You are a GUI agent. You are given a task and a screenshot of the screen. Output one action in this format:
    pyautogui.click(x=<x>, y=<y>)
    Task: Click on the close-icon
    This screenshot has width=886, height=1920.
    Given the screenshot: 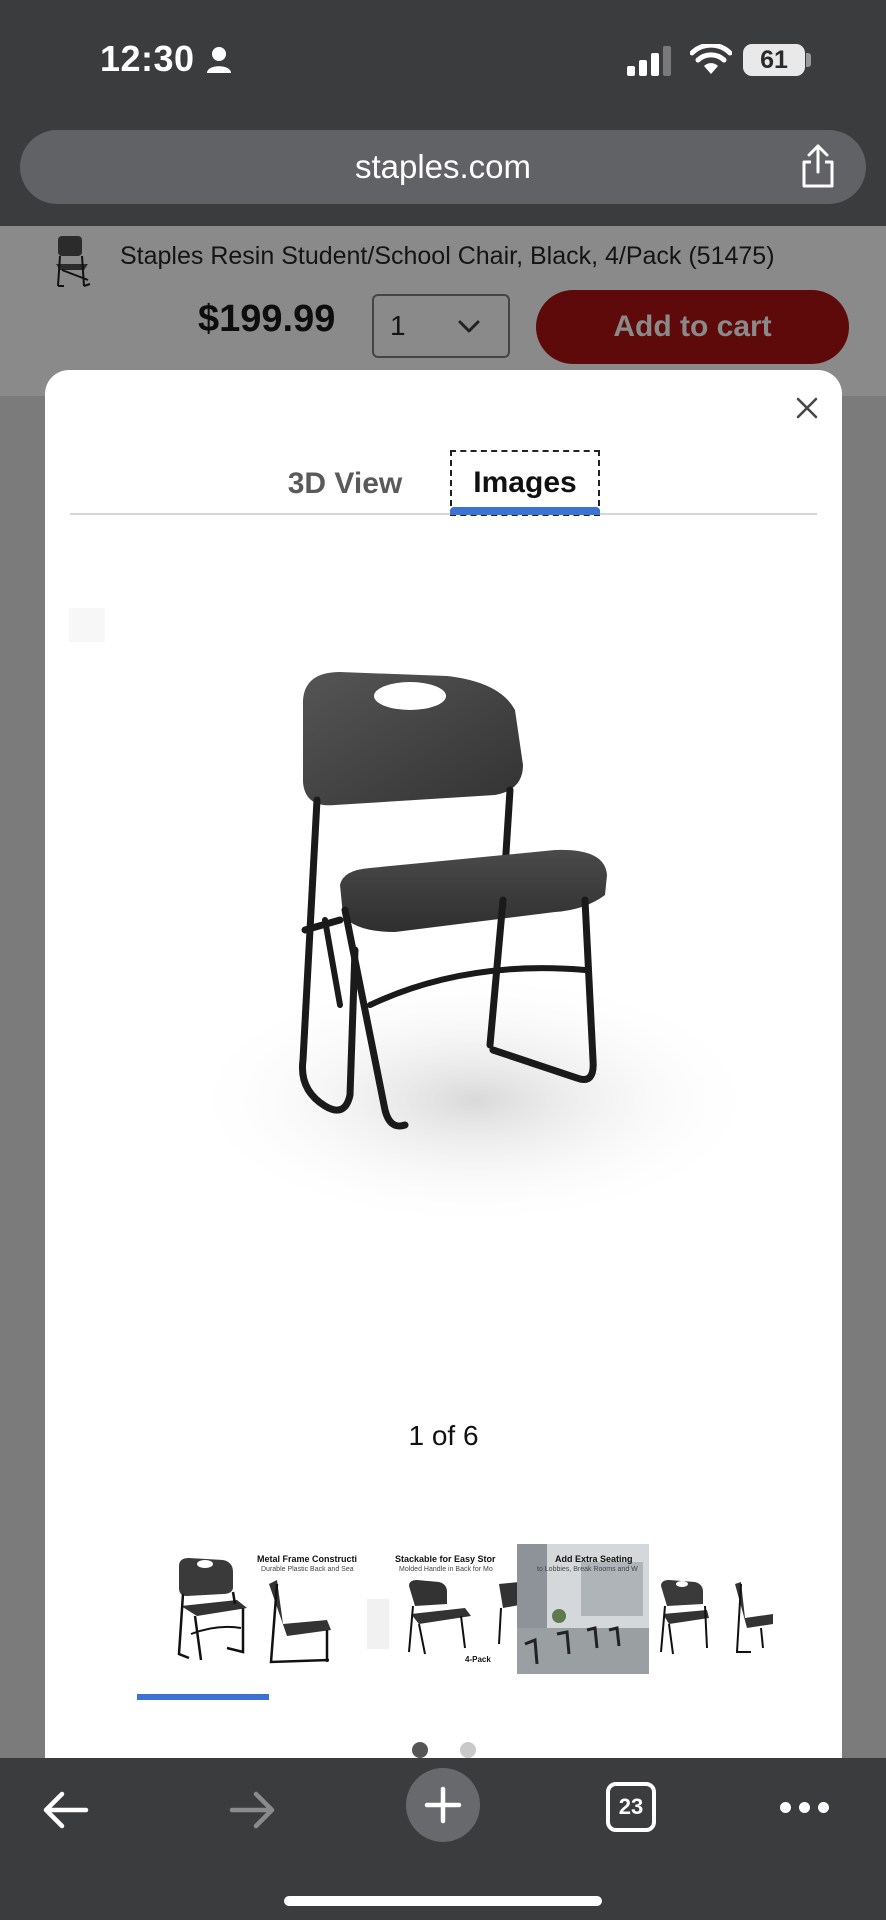 What is the action you would take?
    pyautogui.click(x=807, y=408)
    